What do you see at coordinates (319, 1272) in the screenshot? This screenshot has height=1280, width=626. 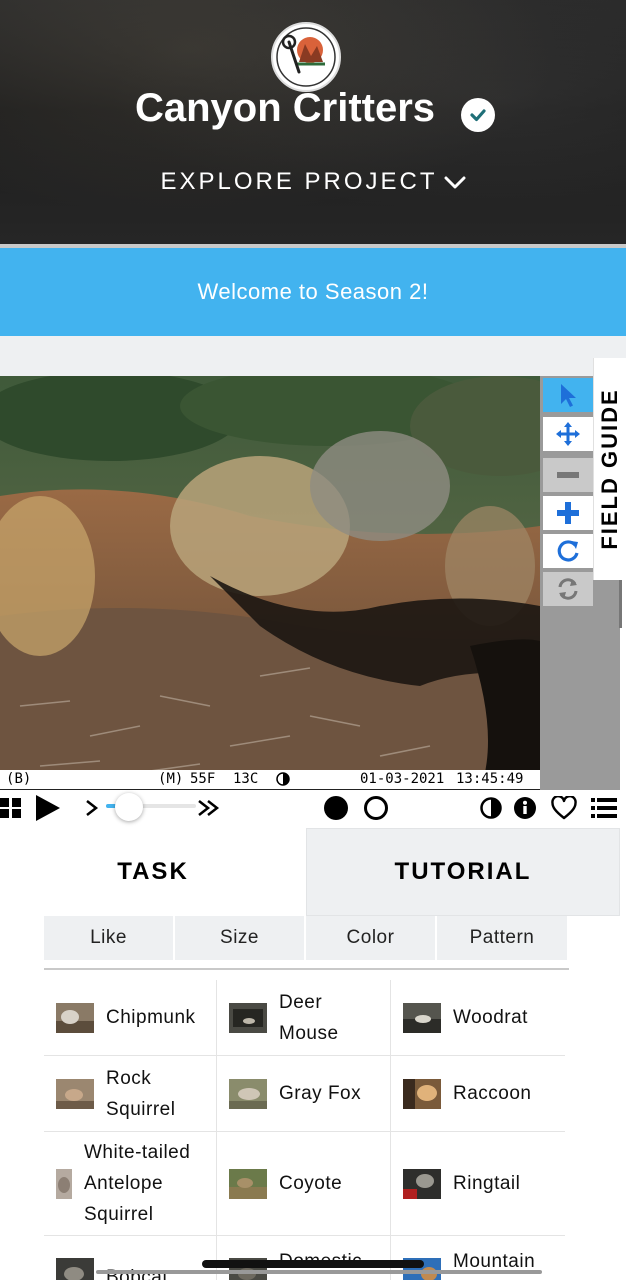 I see `page-scrollbar` at bounding box center [319, 1272].